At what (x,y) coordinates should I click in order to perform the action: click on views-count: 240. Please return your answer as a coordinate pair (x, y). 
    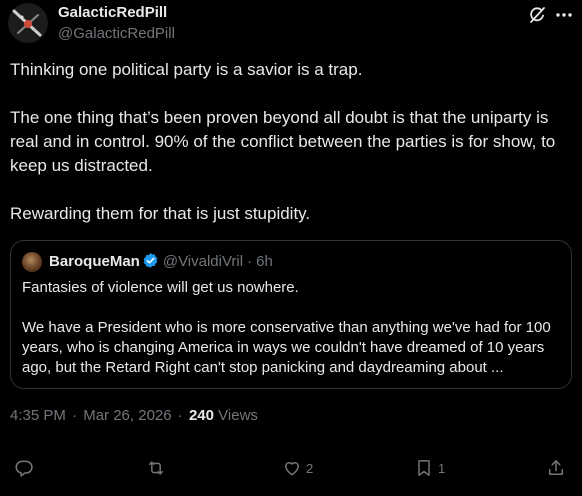
    Looking at the image, I should click on (201, 415).